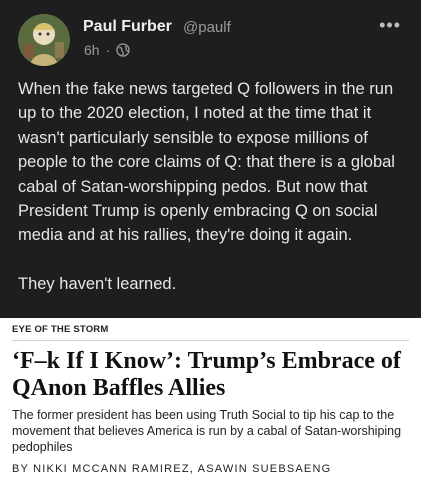 This screenshot has width=421, height=500. Describe the element at coordinates (97, 283) in the screenshot. I see `post-paragraph: They haven't learned.` at that location.